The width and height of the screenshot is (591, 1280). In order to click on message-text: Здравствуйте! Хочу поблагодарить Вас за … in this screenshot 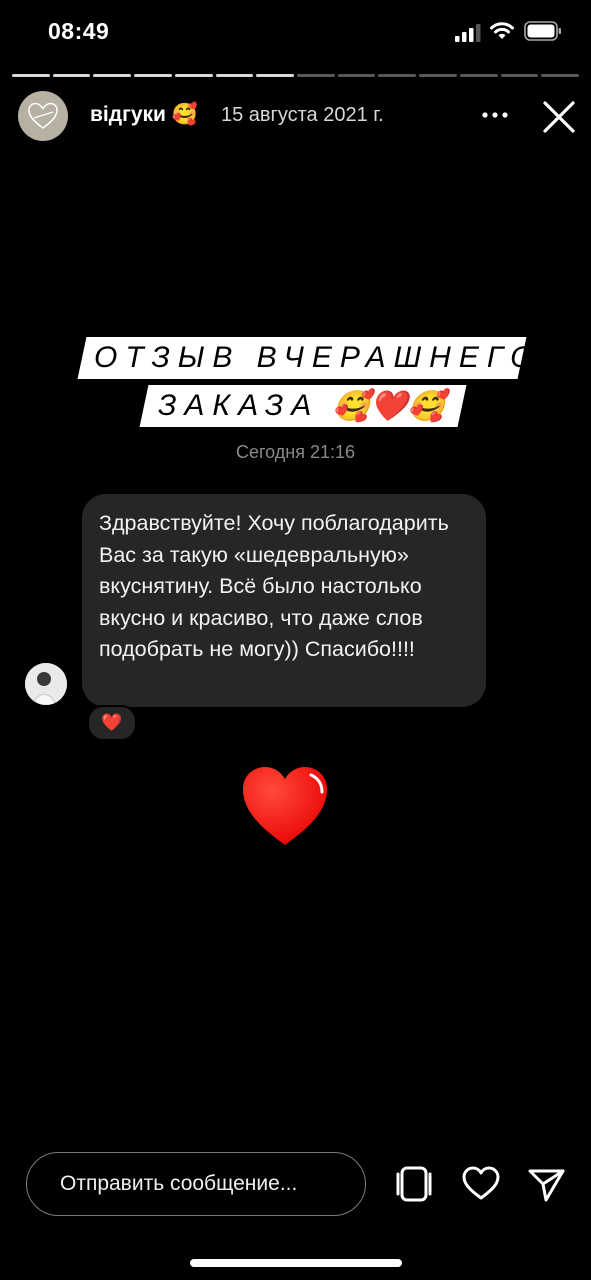, I will do `click(274, 586)`.